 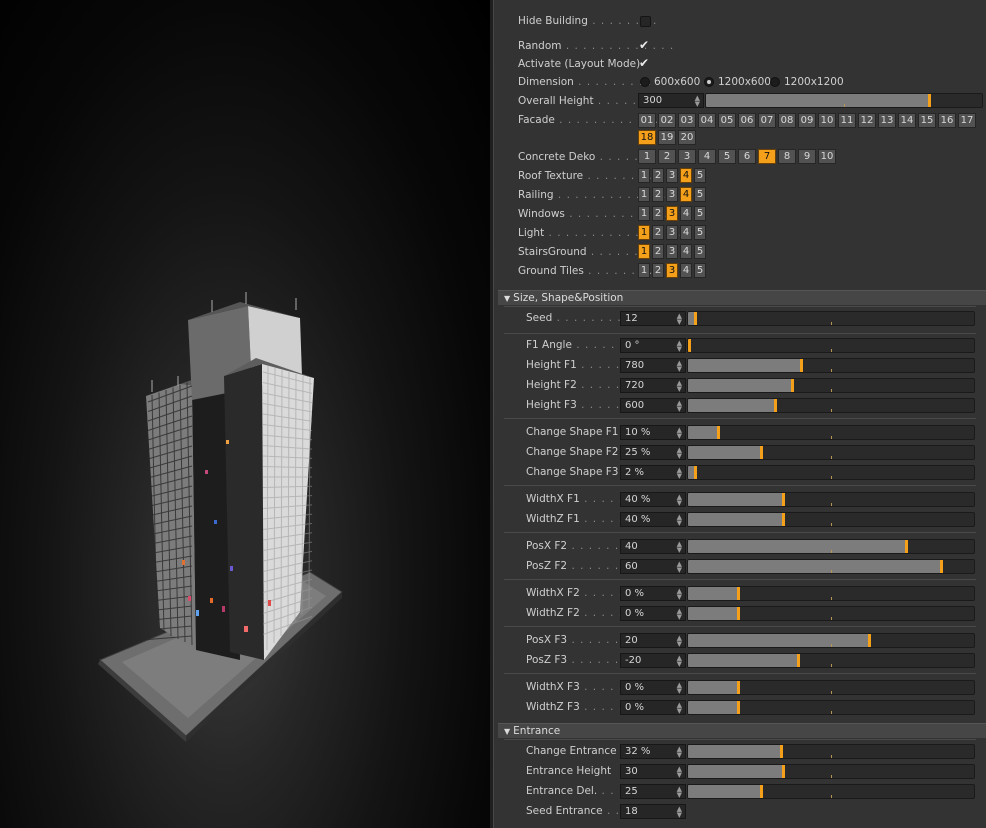 I want to click on f1-angle-slider, so click(x=831, y=345).